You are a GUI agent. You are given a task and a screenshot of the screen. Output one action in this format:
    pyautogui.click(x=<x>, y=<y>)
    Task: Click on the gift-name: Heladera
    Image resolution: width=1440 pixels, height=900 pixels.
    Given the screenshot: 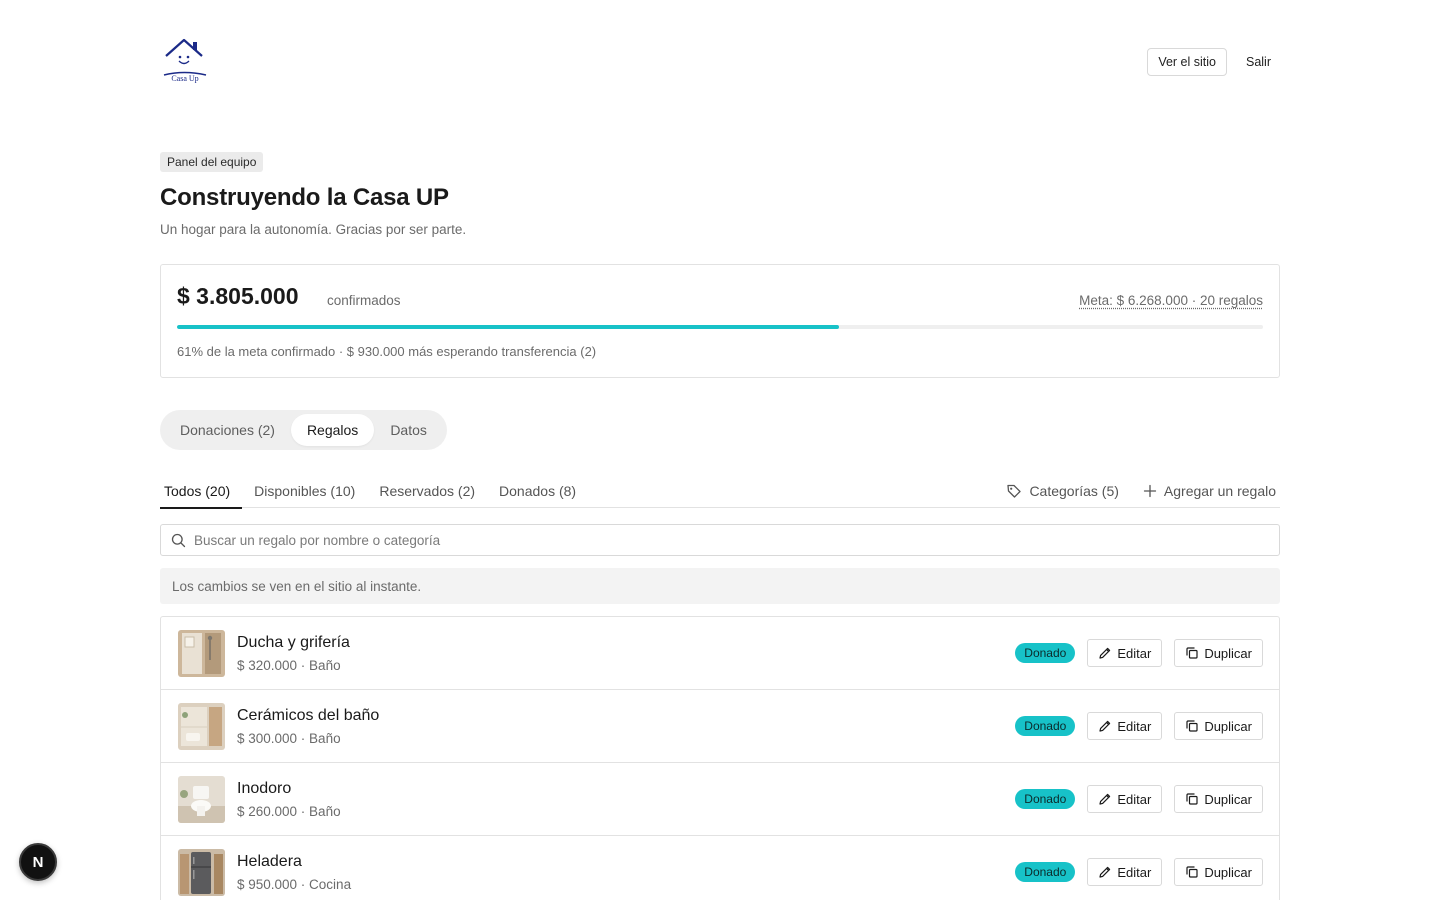 What is the action you would take?
    pyautogui.click(x=269, y=861)
    